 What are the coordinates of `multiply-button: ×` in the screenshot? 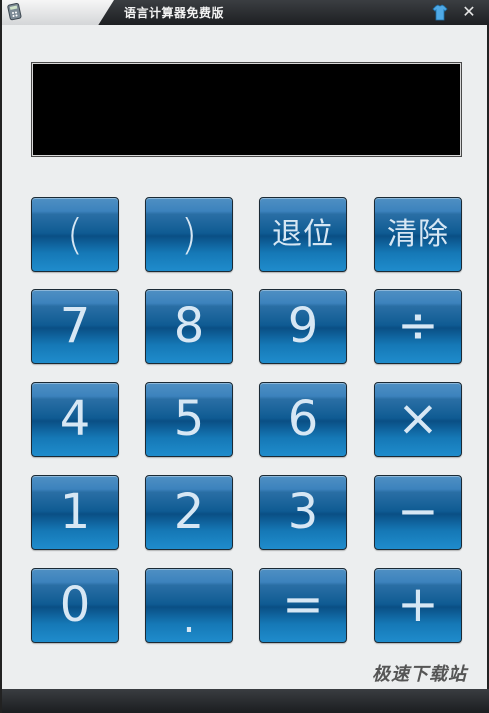 It's located at (418, 419).